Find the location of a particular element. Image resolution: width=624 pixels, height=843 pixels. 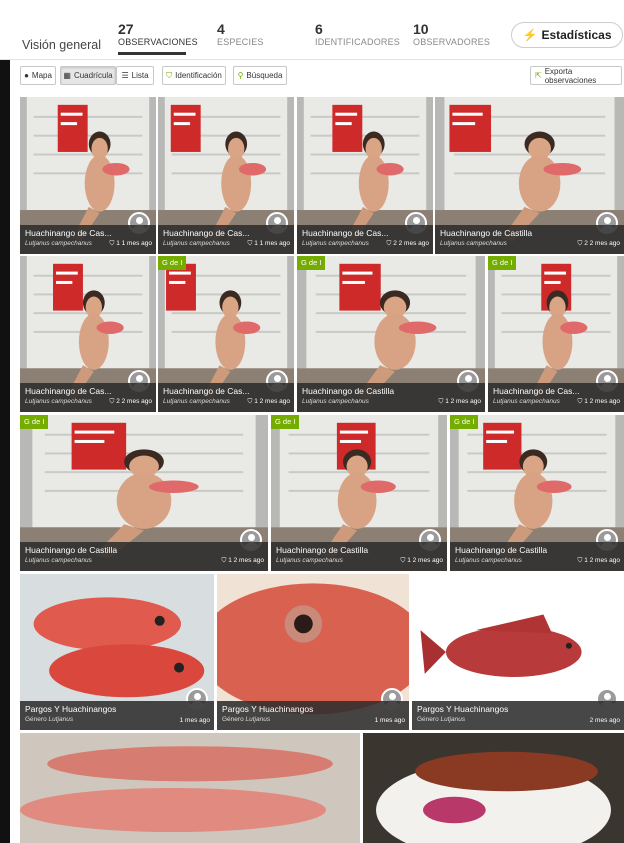

stat-number: 10 is located at coordinates (421, 29).